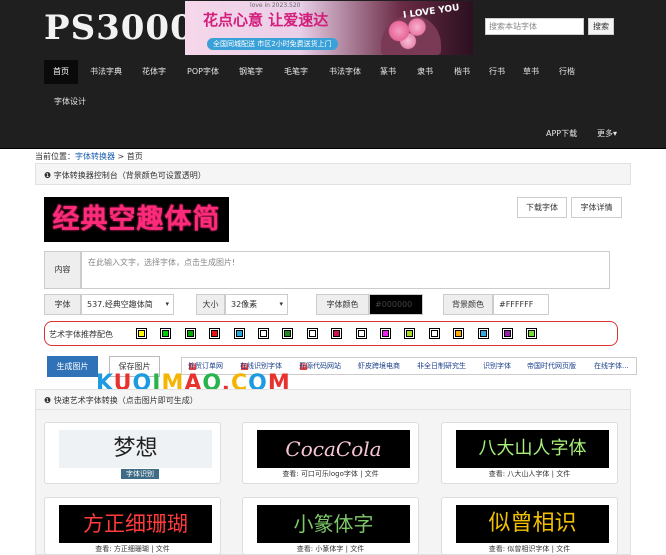 Image resolution: width=666 pixels, height=555 pixels. What do you see at coordinates (72, 366) in the screenshot?
I see `generate-image-button: 生成图片` at bounding box center [72, 366].